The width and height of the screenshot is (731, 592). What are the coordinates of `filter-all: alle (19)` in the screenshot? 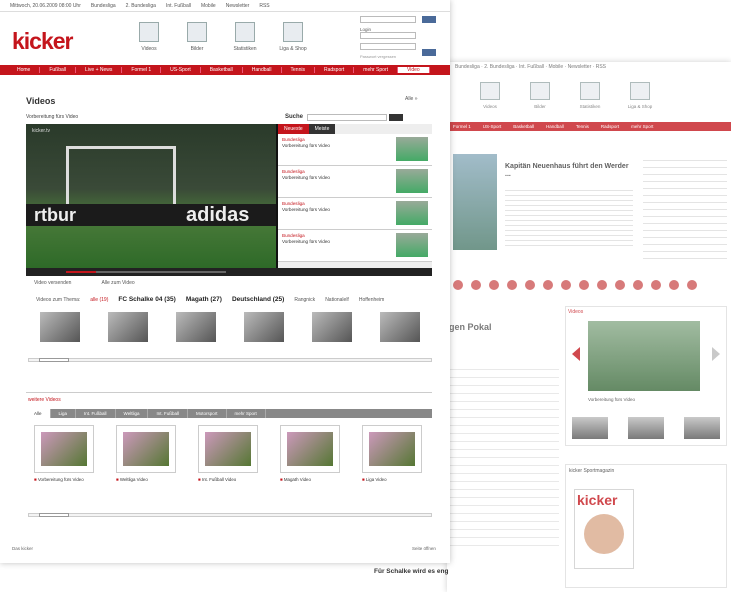 It's located at (99, 300).